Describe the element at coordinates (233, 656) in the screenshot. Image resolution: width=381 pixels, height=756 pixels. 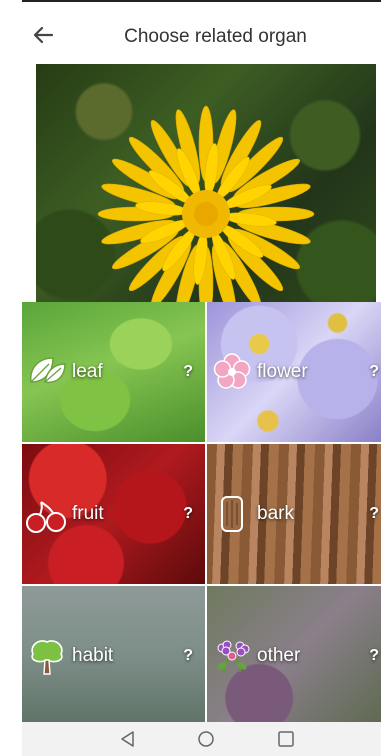
I see `flowers-icon` at that location.